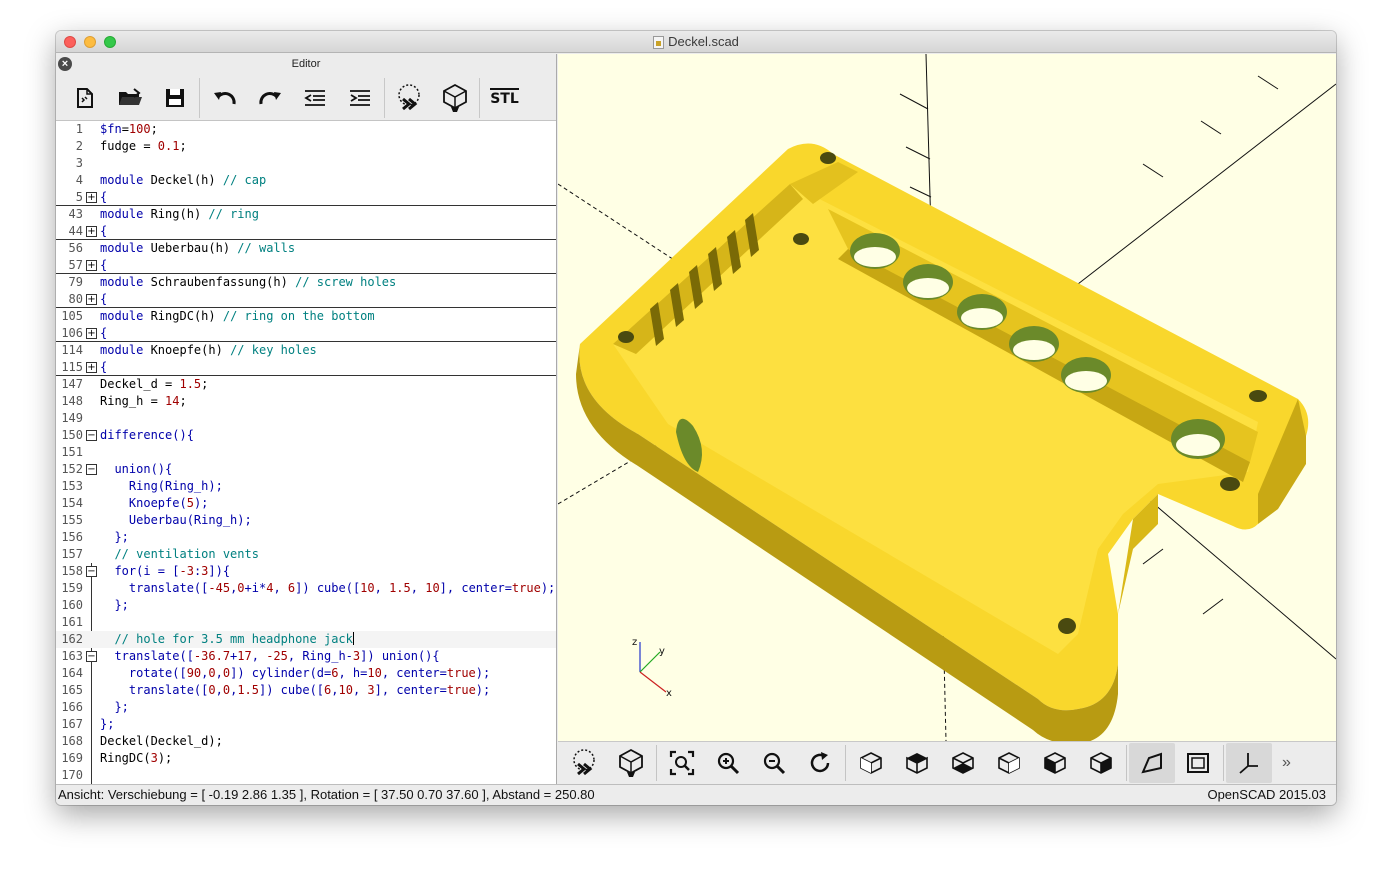 The width and height of the screenshot is (1392, 885). I want to click on view-bottom-button, so click(963, 763).